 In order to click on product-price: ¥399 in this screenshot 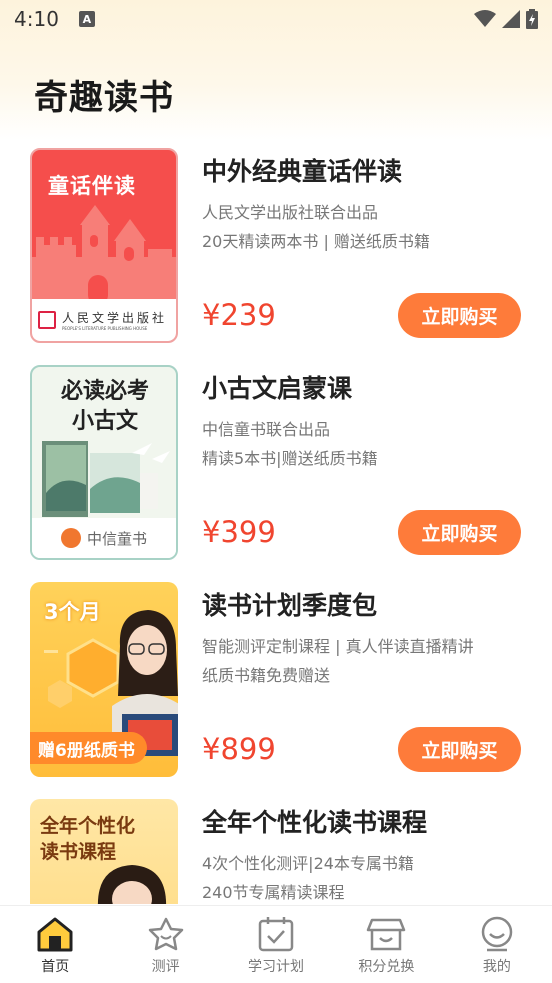, I will do `click(239, 532)`.